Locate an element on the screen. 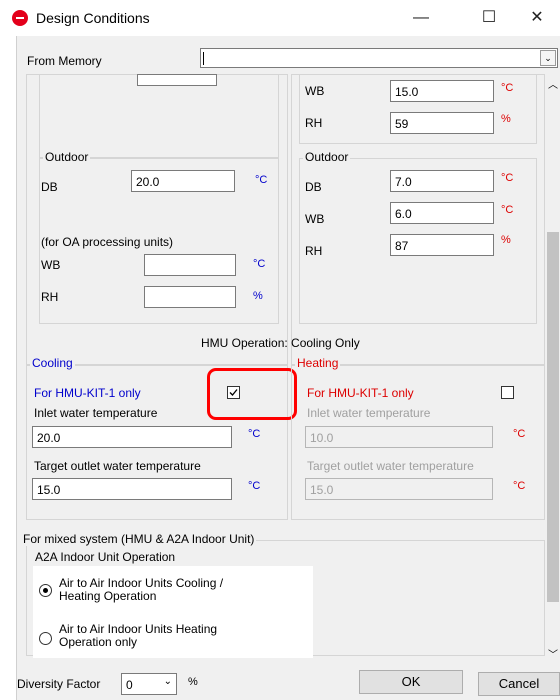 This screenshot has width=560, height=700. outdoor-right-title: Outdoor is located at coordinates (327, 157).